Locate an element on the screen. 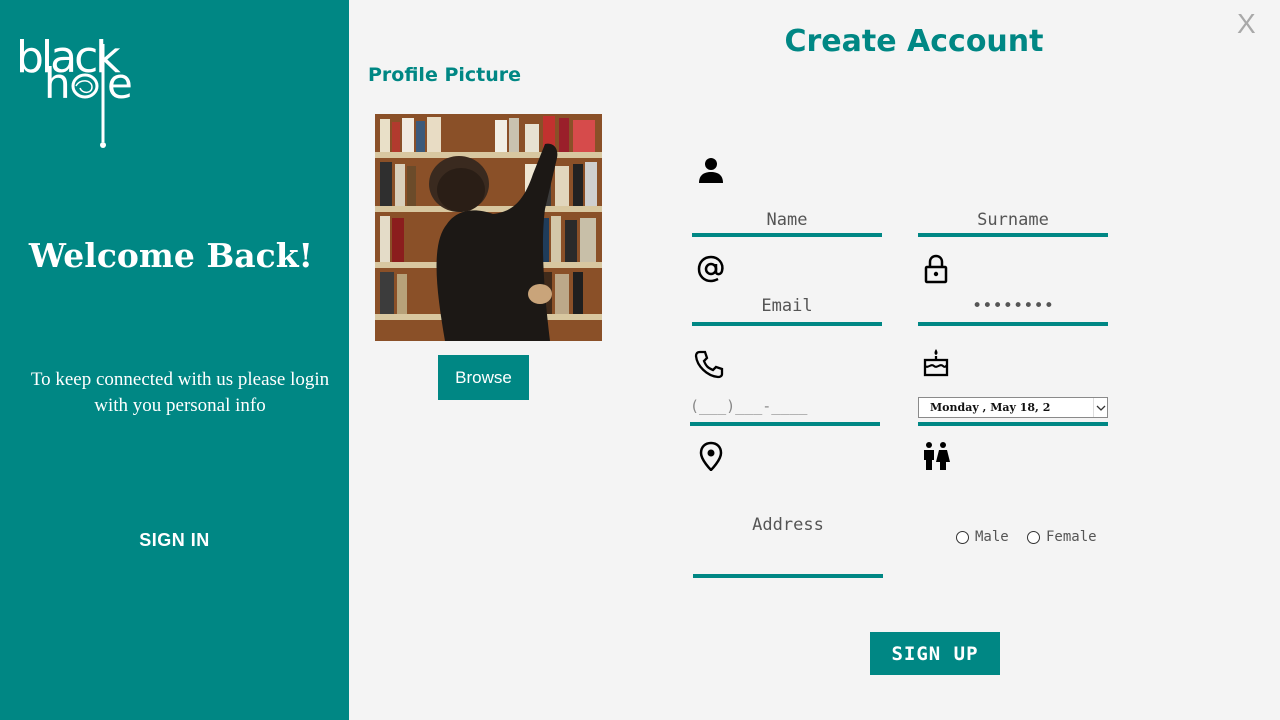 This screenshot has height=720, width=1280. profile-picture-label: Profile Picture is located at coordinates (445, 75).